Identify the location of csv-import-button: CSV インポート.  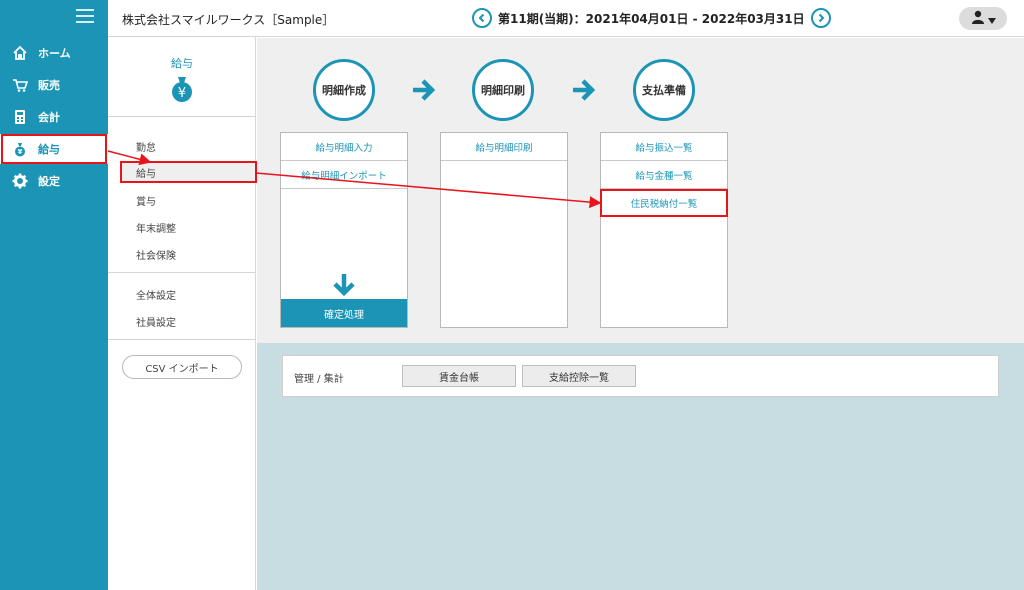
(182, 367).